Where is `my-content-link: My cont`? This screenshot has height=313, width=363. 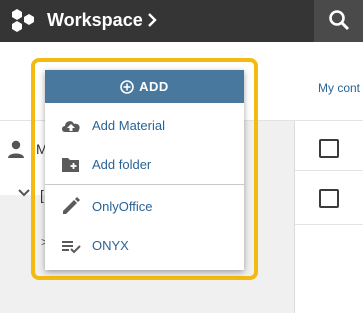 my-content-link: My cont is located at coordinates (339, 88).